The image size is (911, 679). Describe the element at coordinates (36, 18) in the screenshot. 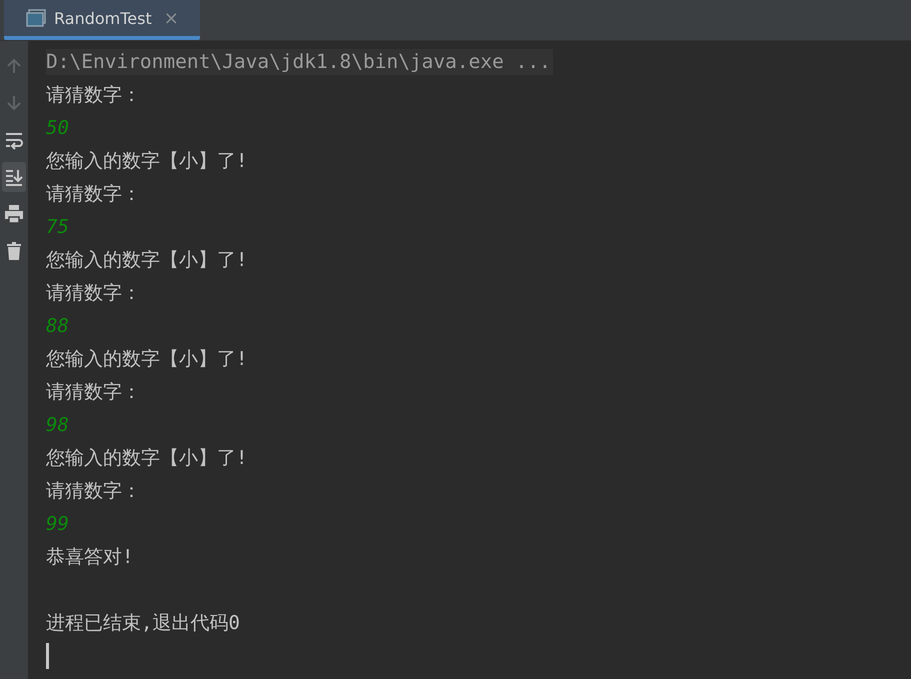

I see `window-icon` at that location.